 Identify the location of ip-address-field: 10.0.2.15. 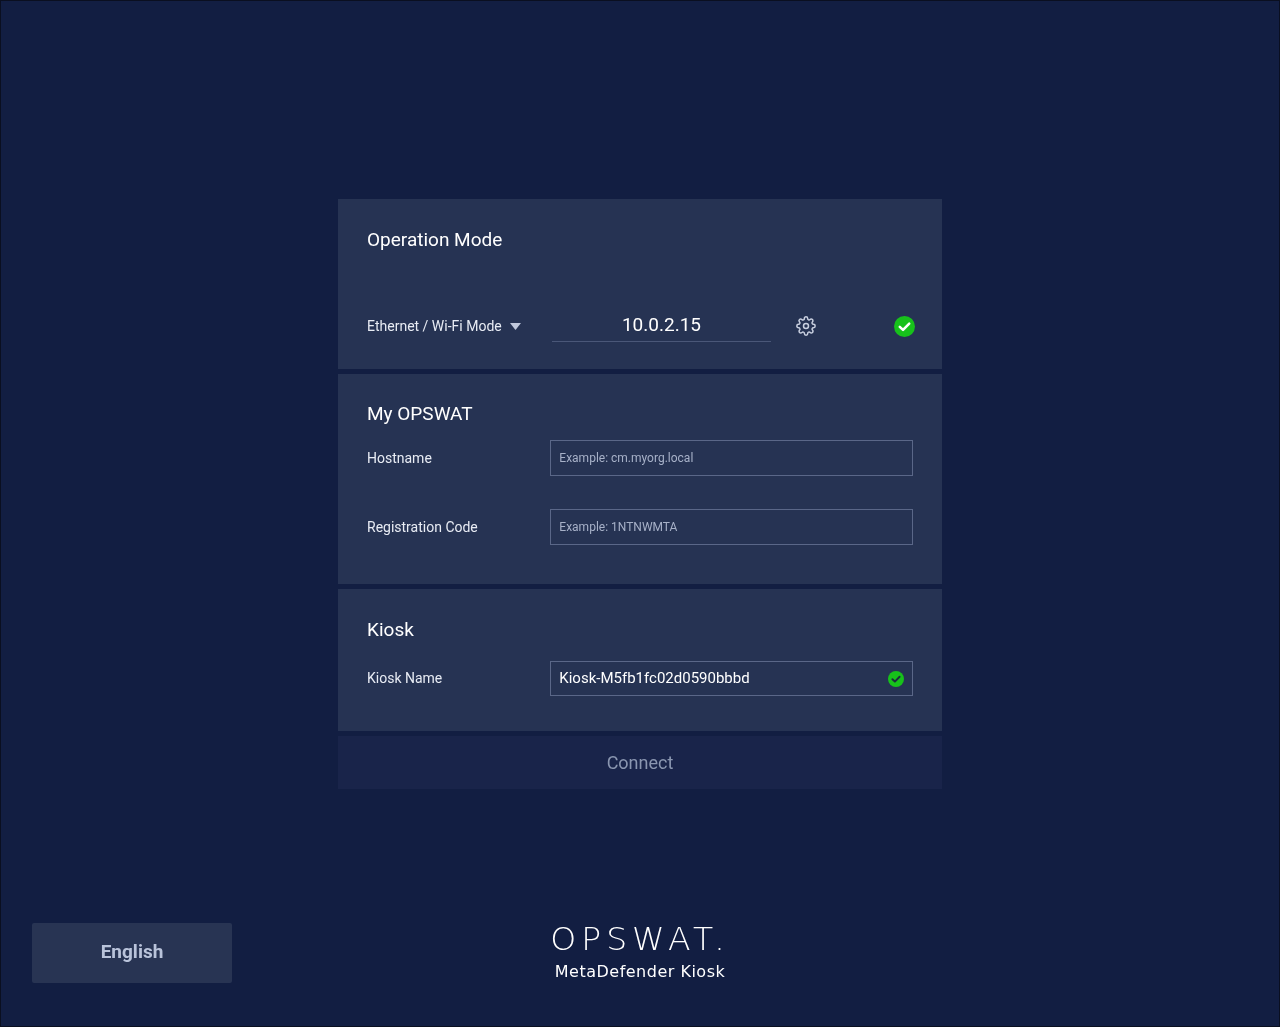
(661, 326).